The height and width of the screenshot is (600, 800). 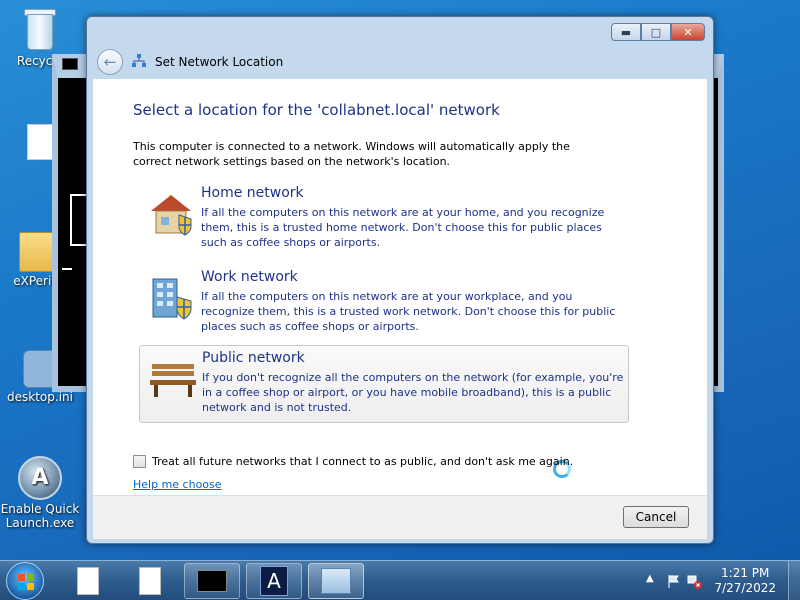 What do you see at coordinates (400, 580) in the screenshot?
I see `taskbar: A ▲ 1:21 PM 7/27/2022` at bounding box center [400, 580].